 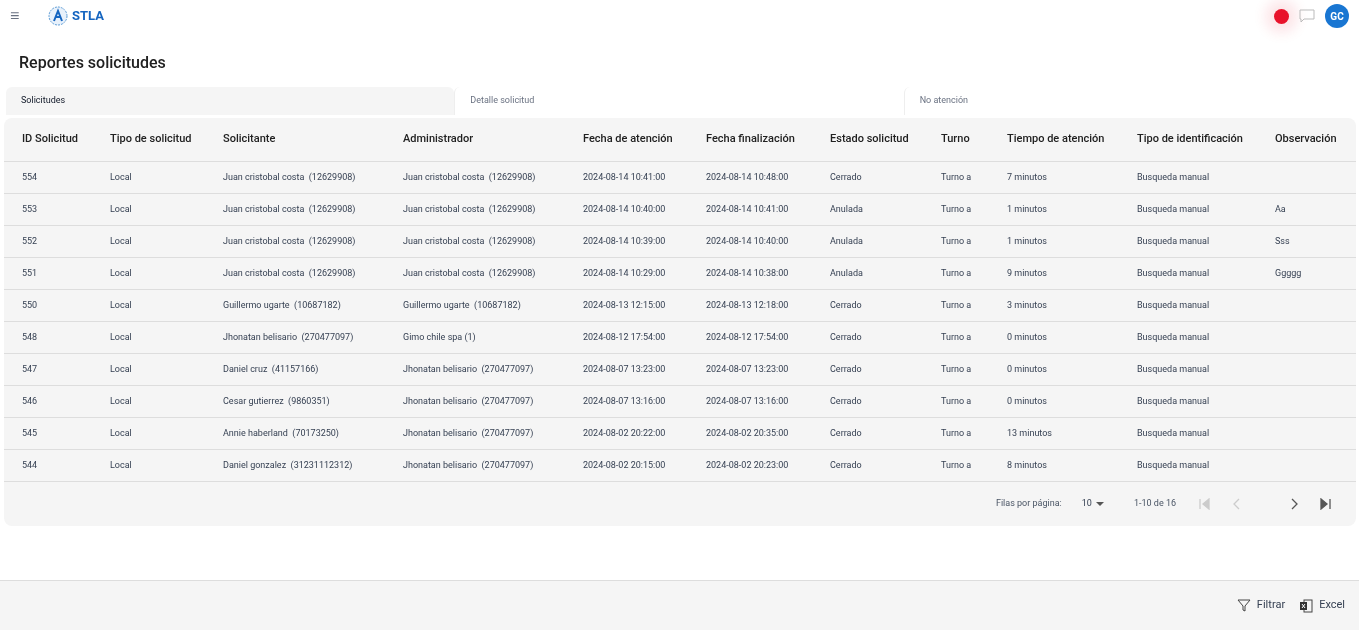 I want to click on table-cell-text: 546, so click(x=30, y=401).